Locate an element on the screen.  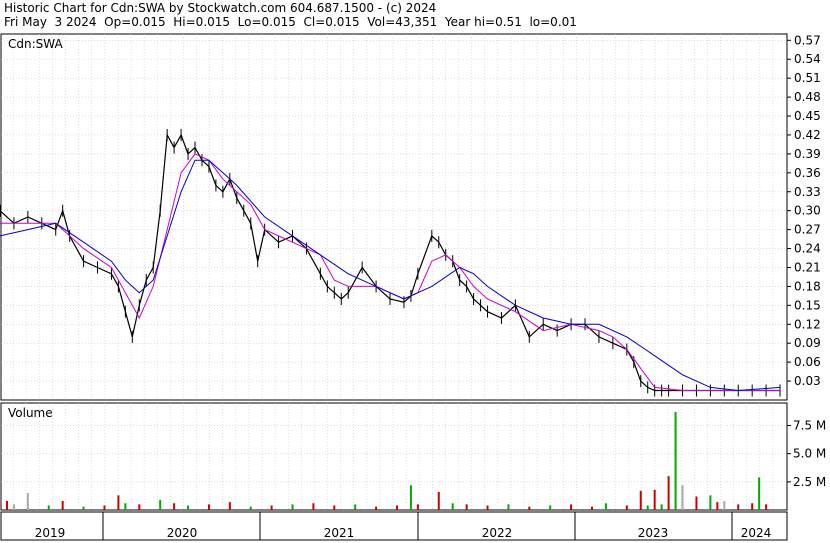
volume-panel-label: Volume is located at coordinates (30, 413).